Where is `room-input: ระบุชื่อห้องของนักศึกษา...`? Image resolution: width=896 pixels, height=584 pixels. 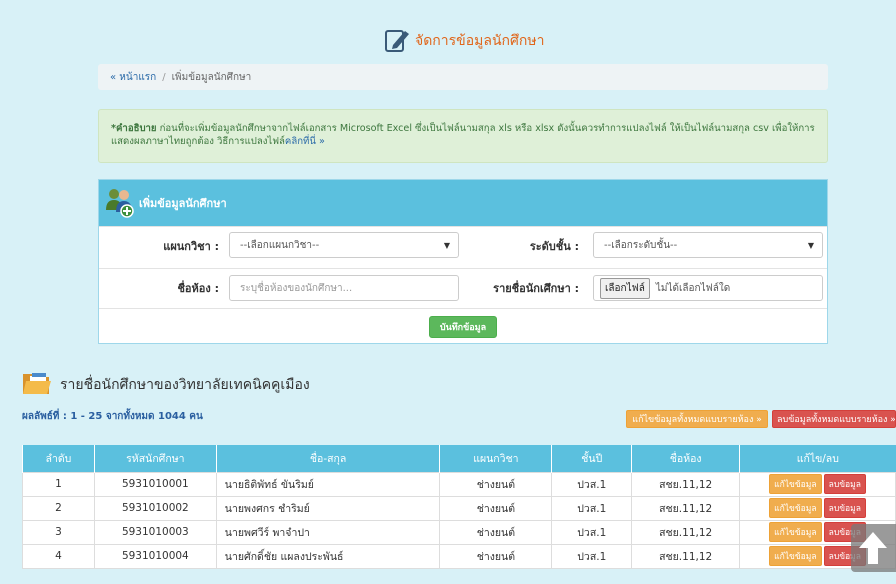 room-input: ระบุชื่อห้องของนักศึกษา... is located at coordinates (344, 288).